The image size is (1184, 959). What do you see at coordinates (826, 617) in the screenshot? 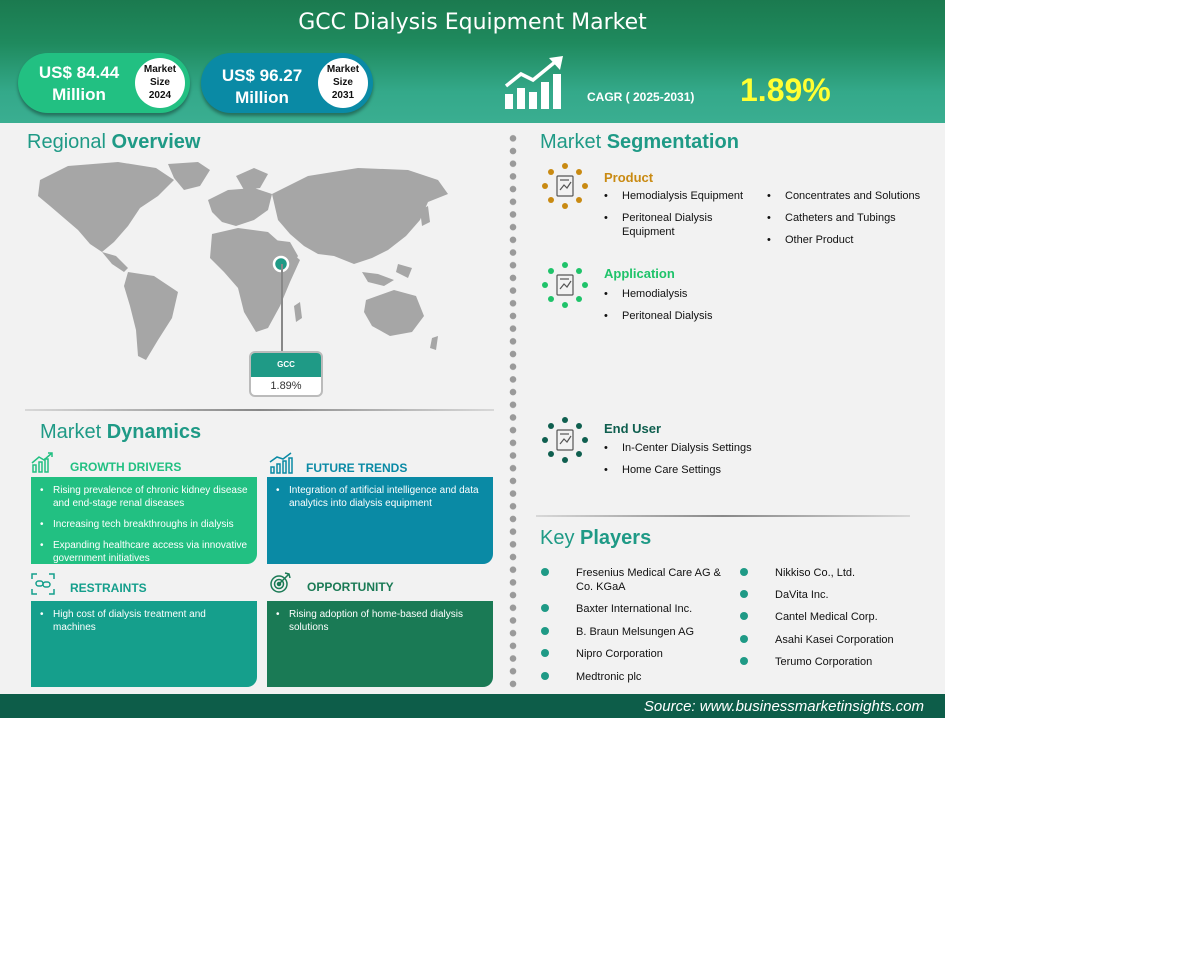
I see `player-item: Cantel Medical Corp.` at bounding box center [826, 617].